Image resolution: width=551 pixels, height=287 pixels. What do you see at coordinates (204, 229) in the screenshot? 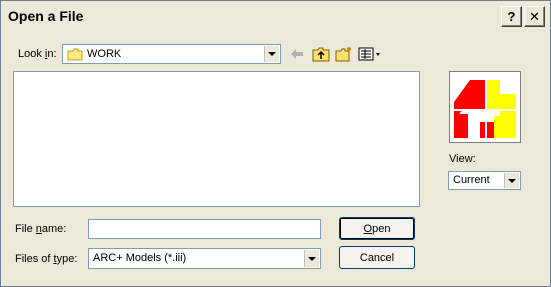
I see `file-name-input` at bounding box center [204, 229].